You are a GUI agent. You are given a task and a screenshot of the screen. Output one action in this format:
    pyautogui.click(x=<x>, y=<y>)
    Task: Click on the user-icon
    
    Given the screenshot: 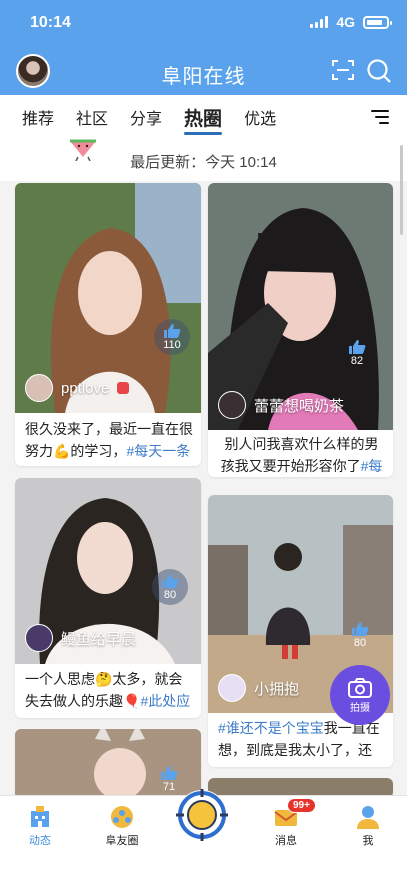 What is the action you would take?
    pyautogui.click(x=368, y=817)
    